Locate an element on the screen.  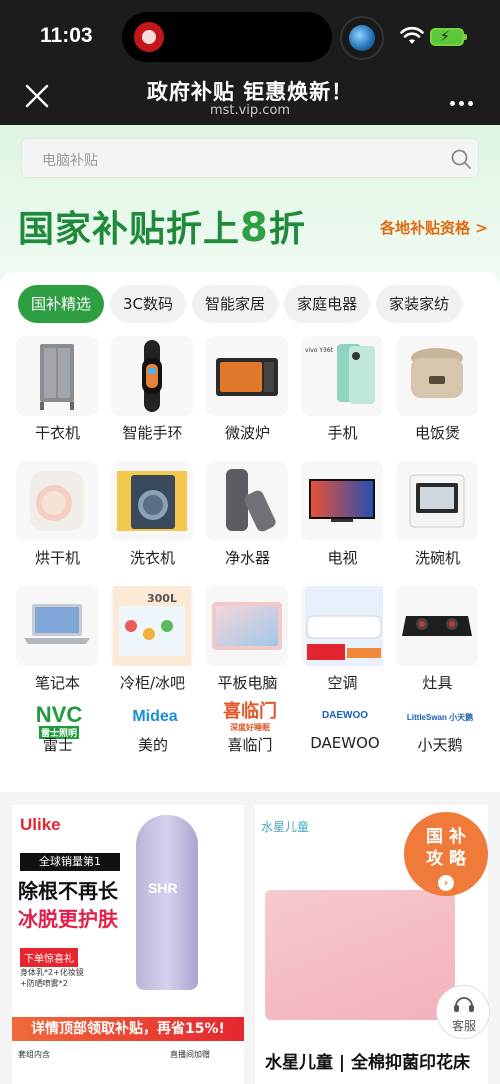
status-time: 11:03 is located at coordinates (66, 35).